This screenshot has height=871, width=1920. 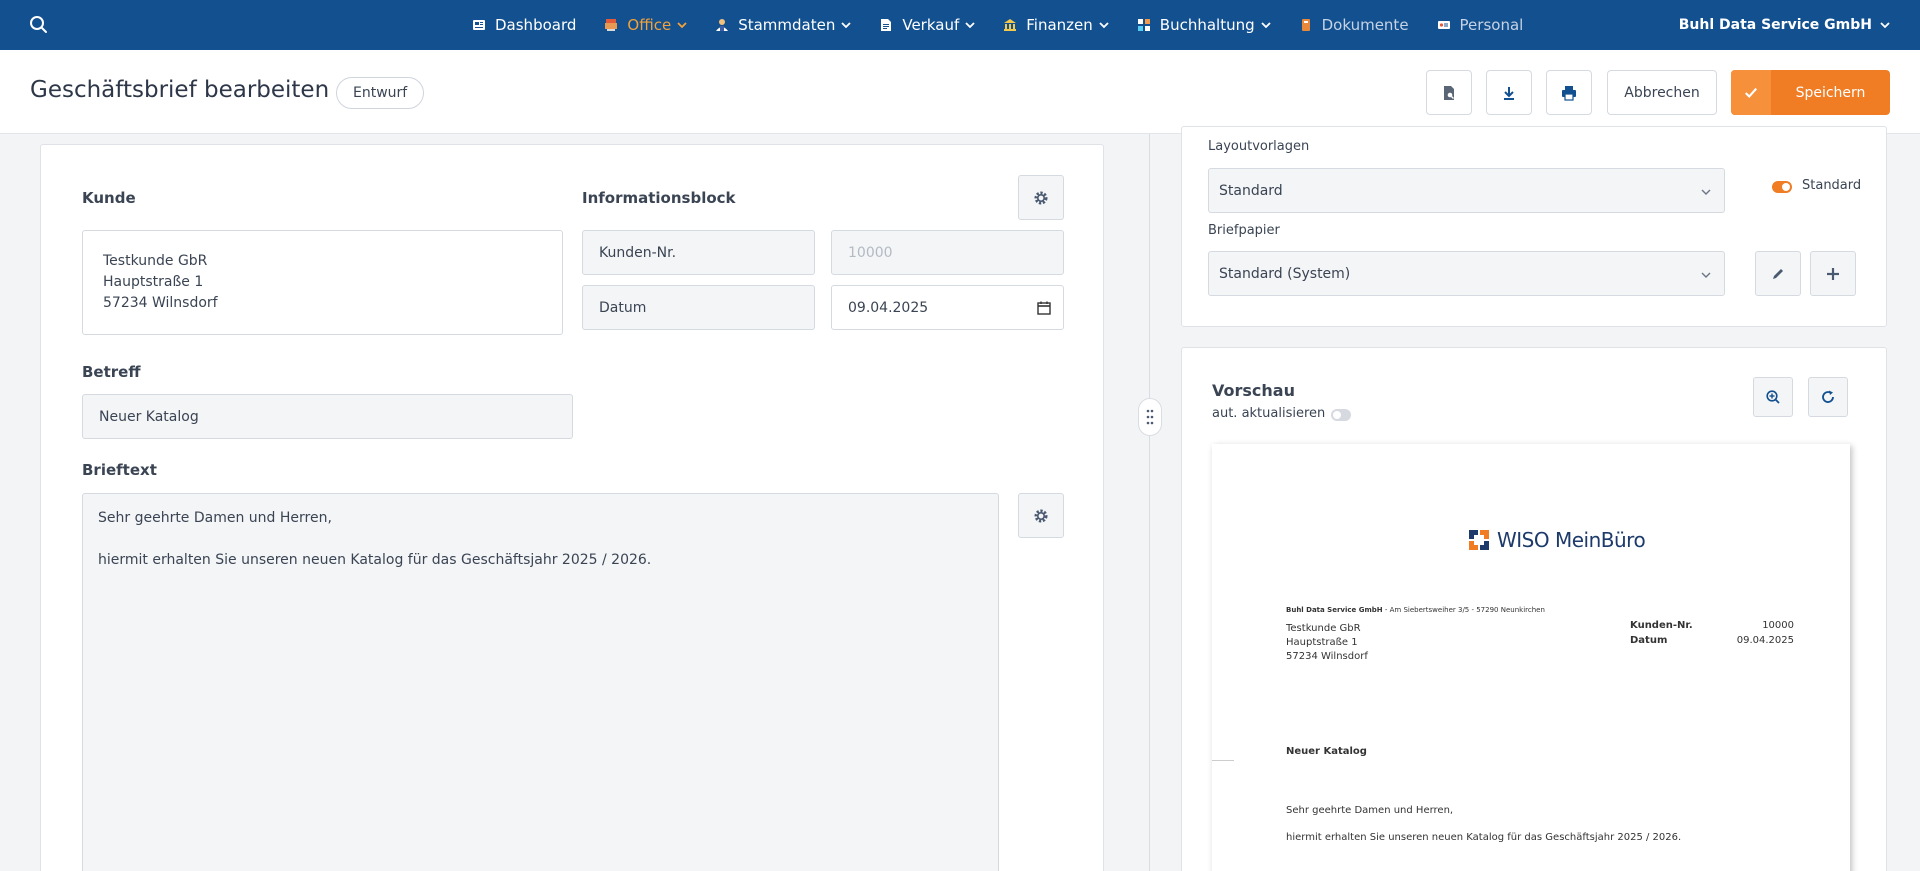 I want to click on nav-item-finanzen: Finanzen, so click(x=1056, y=25).